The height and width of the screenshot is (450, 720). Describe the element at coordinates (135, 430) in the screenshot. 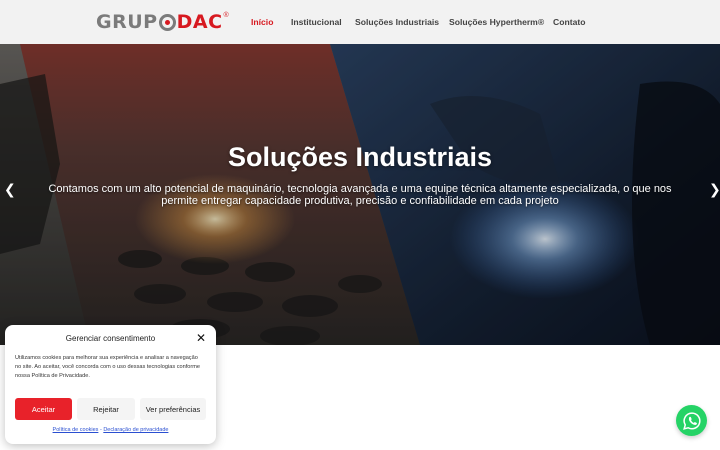

I see `privacy-statement-link: Declaração de privacidade` at that location.